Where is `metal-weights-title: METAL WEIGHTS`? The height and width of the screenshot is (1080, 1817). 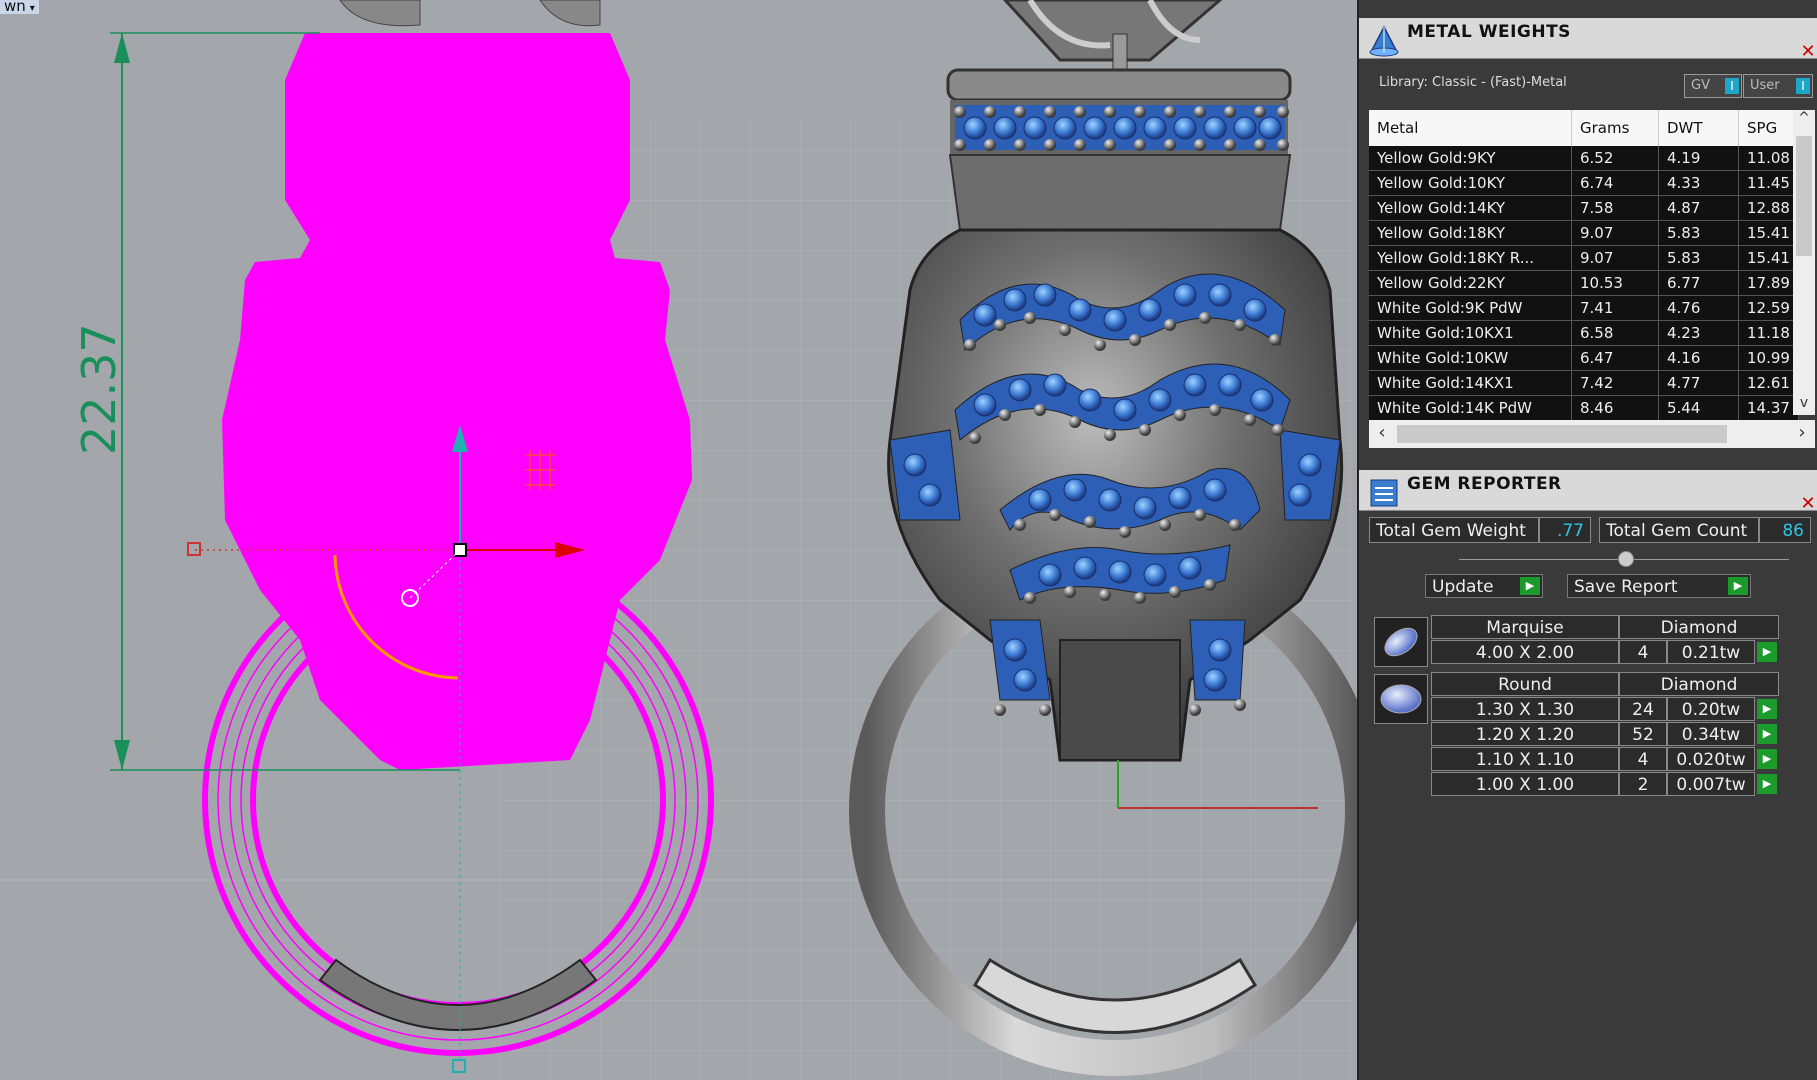
metal-weights-title: METAL WEIGHTS is located at coordinates (1489, 32).